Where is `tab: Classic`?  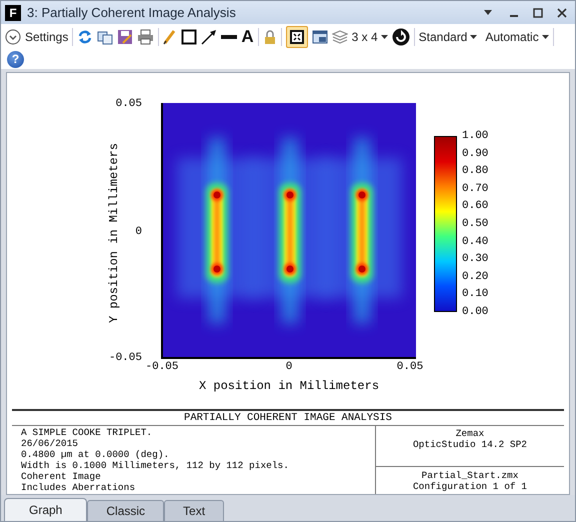
tab: Classic is located at coordinates (125, 510).